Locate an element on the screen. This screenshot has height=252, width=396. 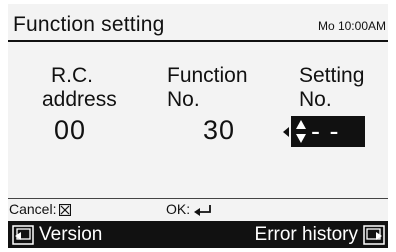
setting-no-field: - - is located at coordinates (328, 131).